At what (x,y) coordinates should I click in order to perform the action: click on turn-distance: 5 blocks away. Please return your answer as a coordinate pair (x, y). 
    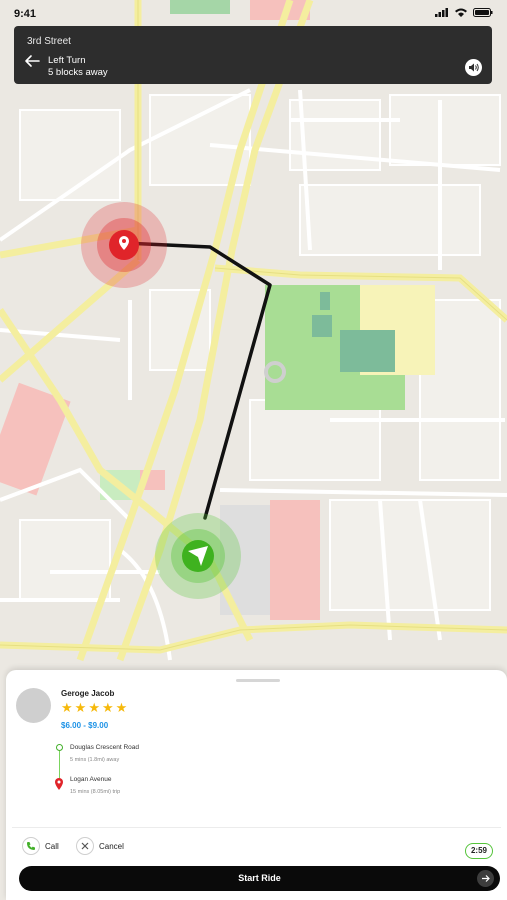
    Looking at the image, I should click on (78, 72).